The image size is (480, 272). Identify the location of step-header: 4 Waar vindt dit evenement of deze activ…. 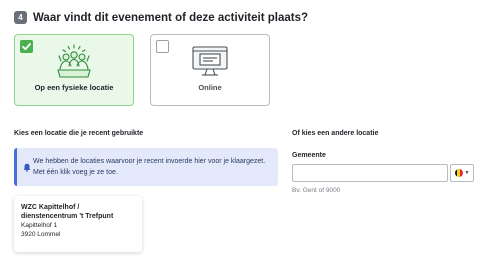
(161, 17).